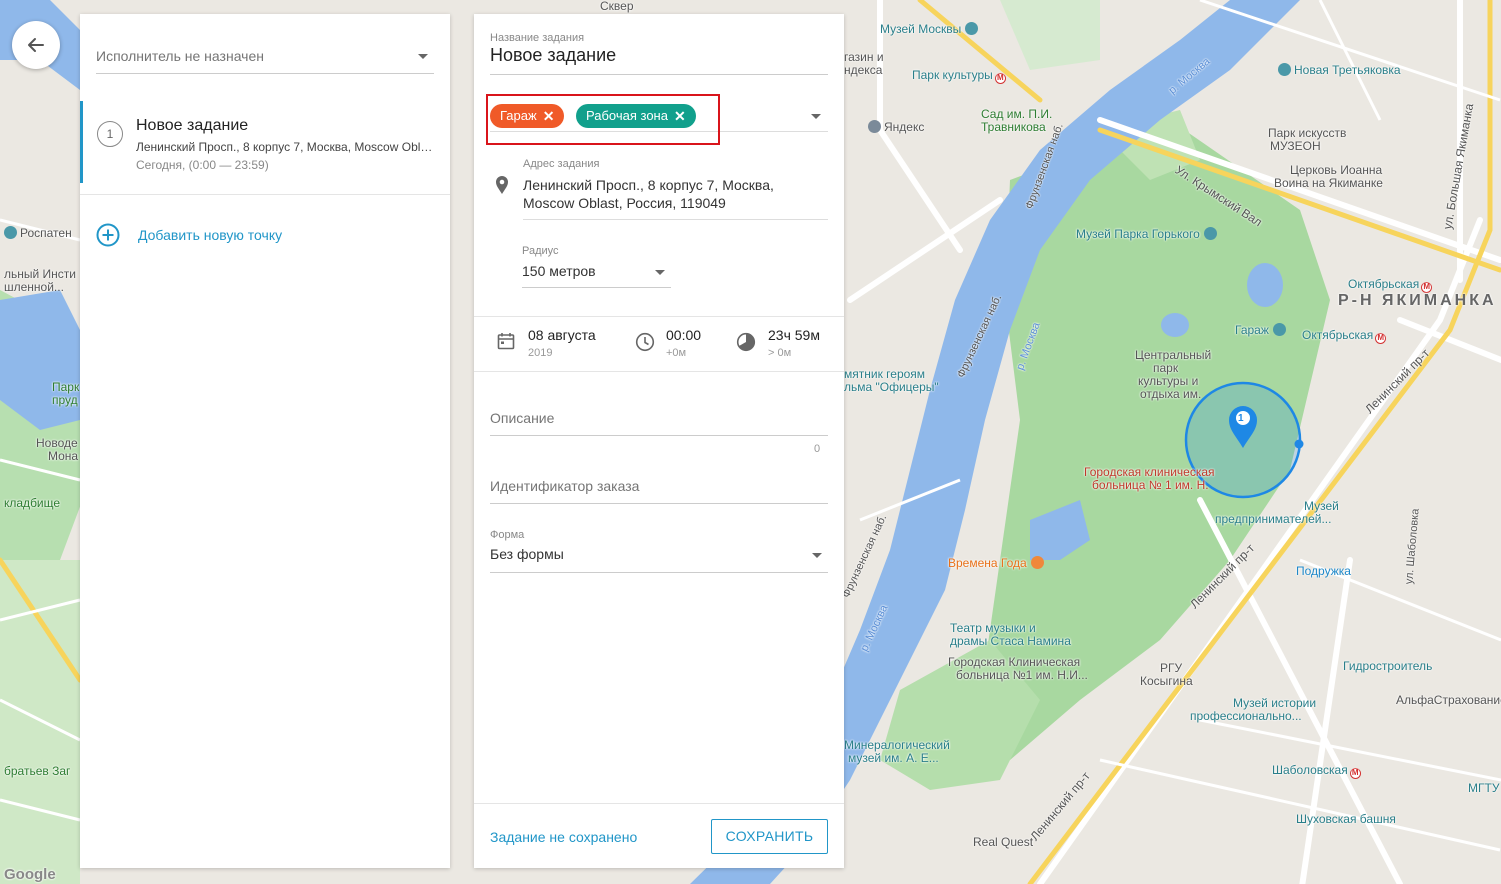  I want to click on clock-icon, so click(645, 342).